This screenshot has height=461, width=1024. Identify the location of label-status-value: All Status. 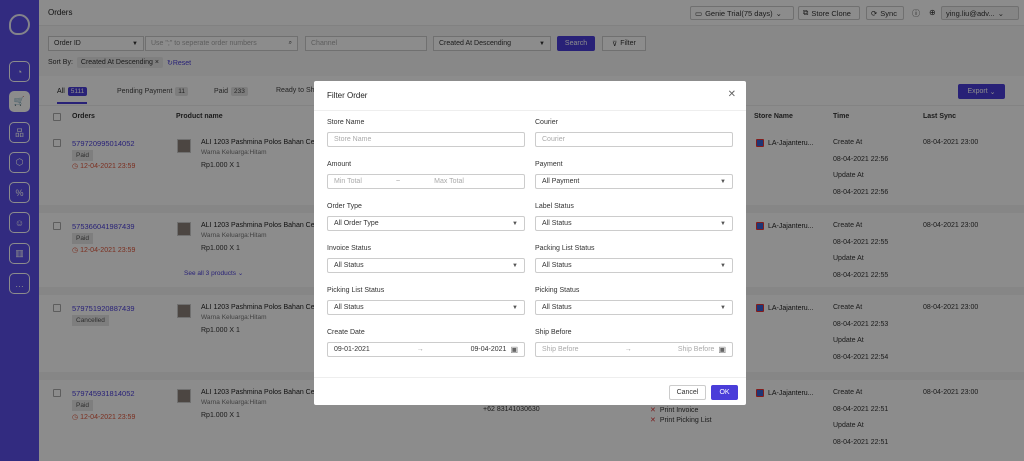
(557, 223).